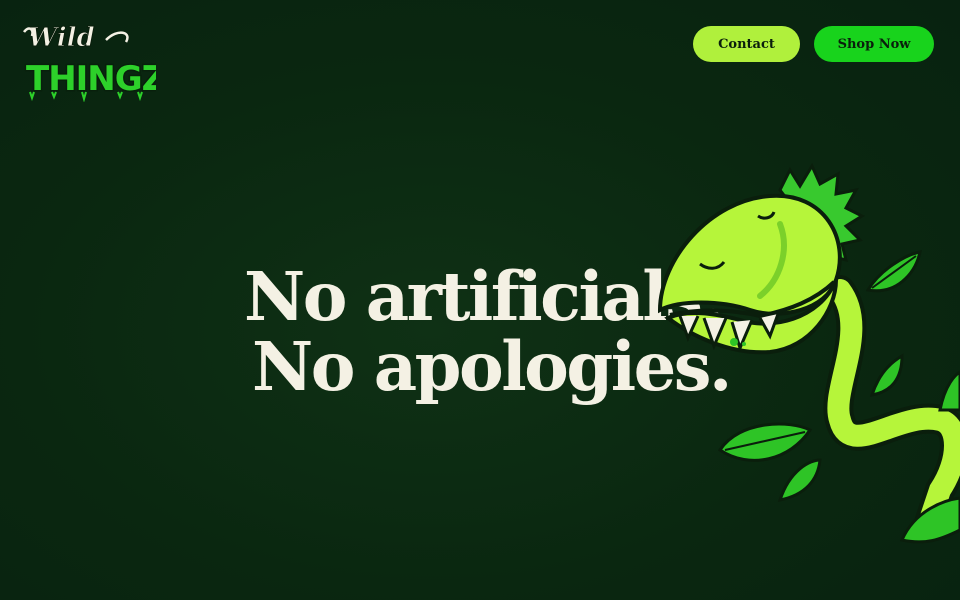 This screenshot has height=600, width=960. Describe the element at coordinates (91, 79) in the screenshot. I see `logo-bottom-text: THINGZ` at that location.